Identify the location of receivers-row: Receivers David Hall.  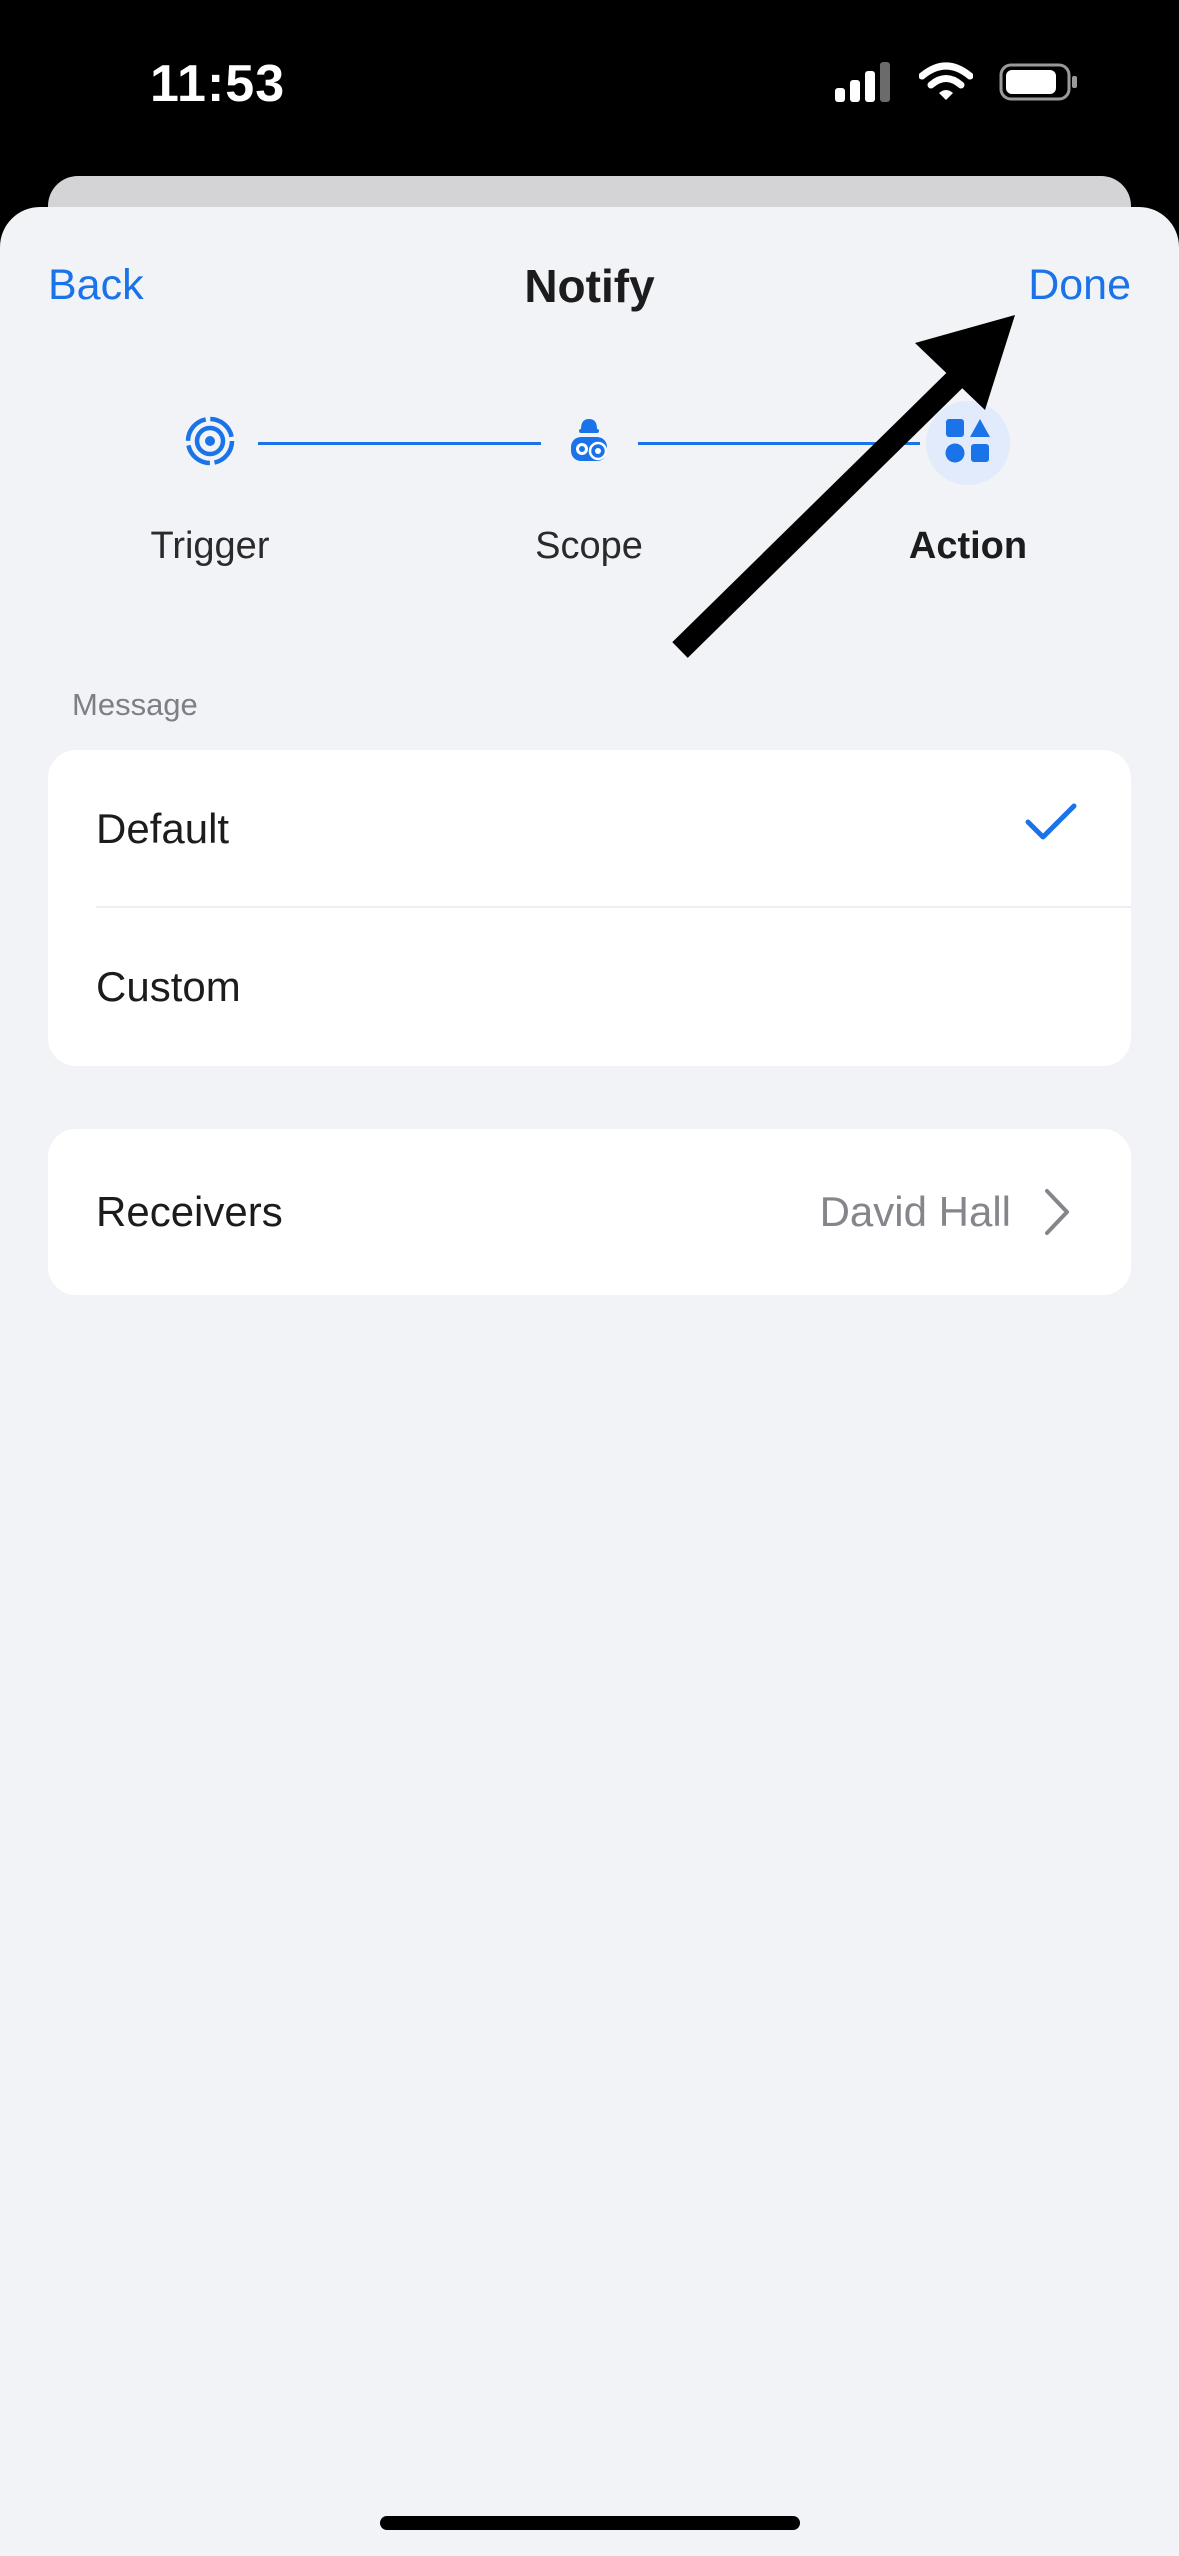
(589, 1212).